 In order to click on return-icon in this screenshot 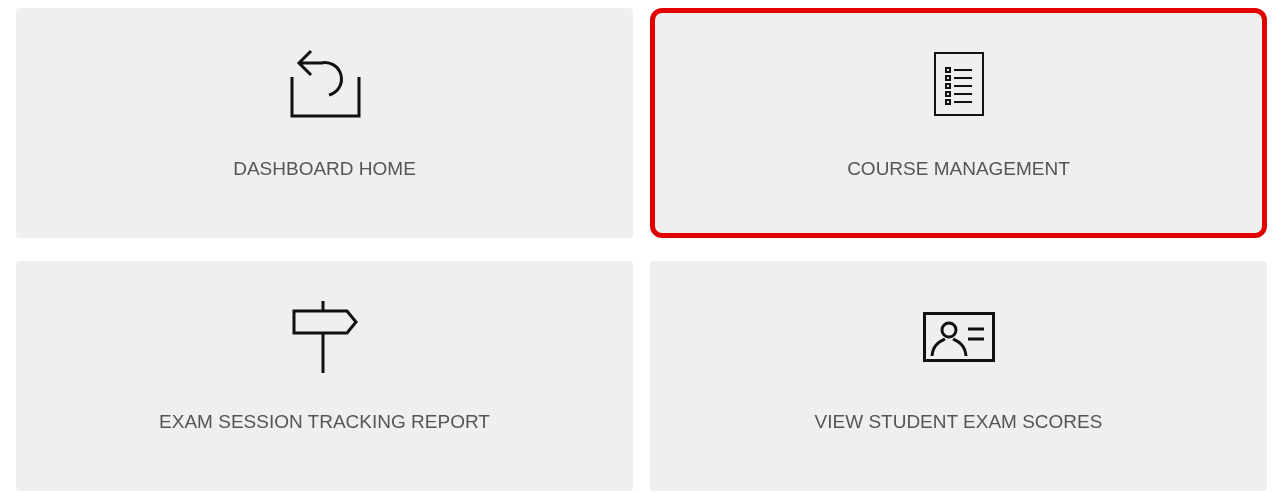, I will do `click(324, 84)`.